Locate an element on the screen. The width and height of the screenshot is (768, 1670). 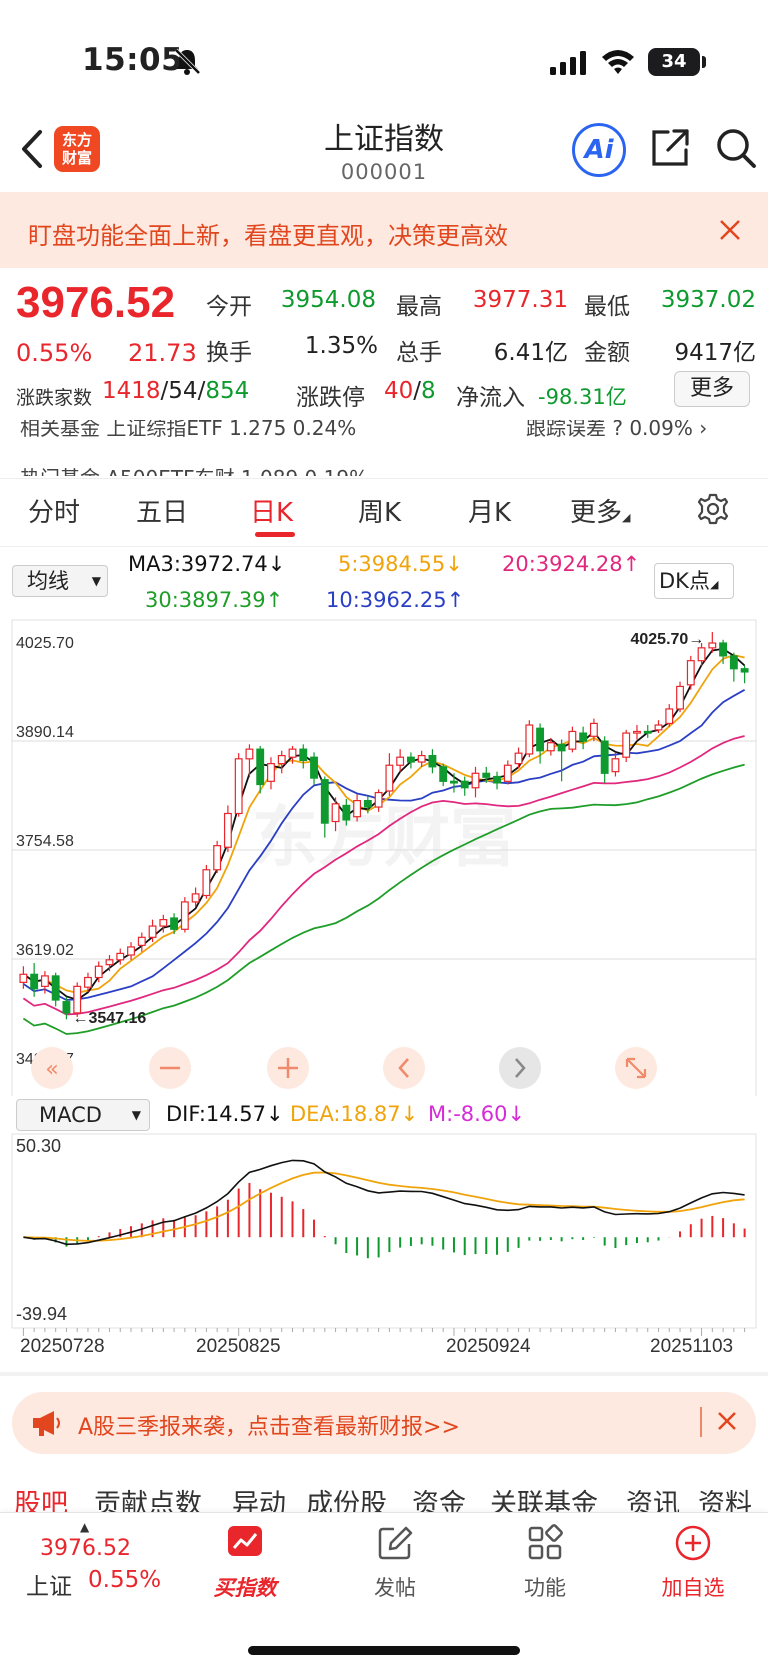
macd-chart: 50.30 -39.94 is located at coordinates (384, 1233).